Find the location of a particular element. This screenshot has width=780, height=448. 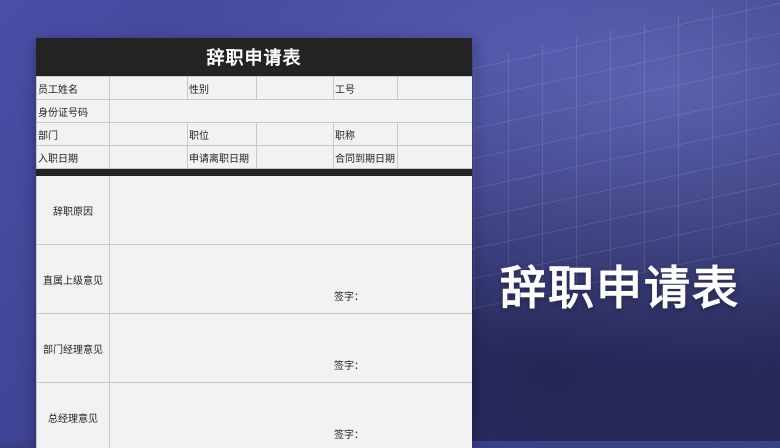

separator-row is located at coordinates (255, 172).